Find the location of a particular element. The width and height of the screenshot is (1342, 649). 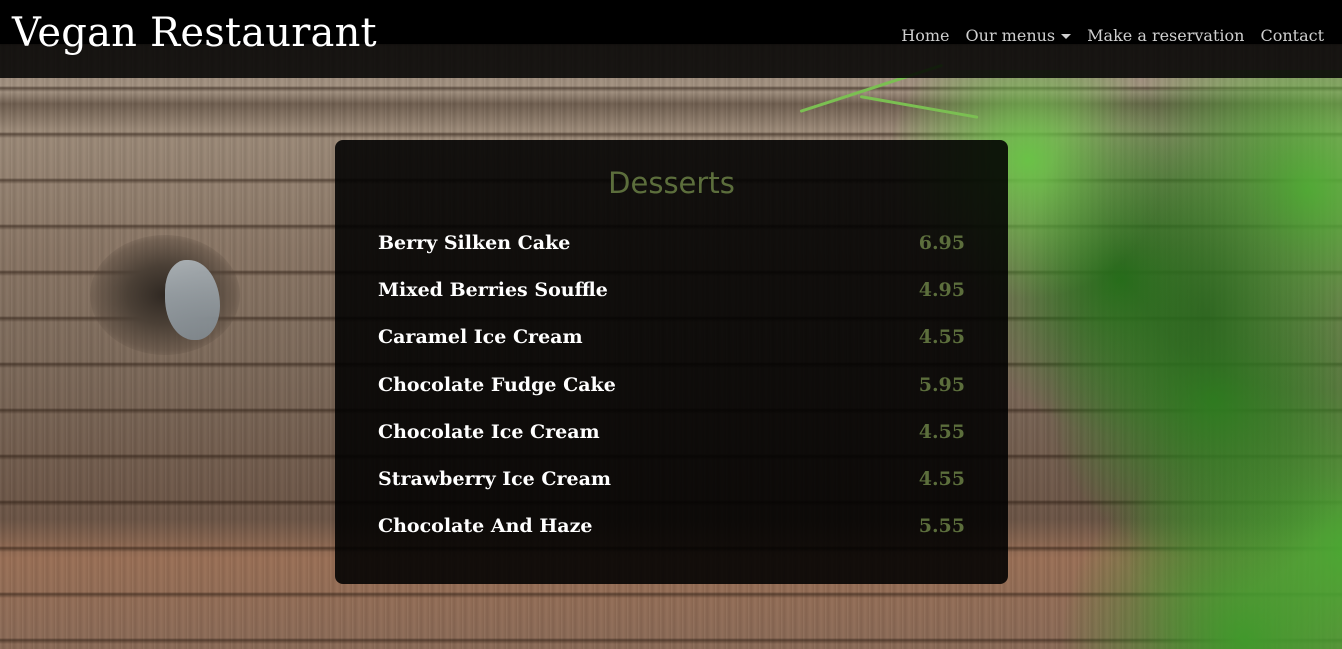

nav-home-link: Home is located at coordinates (925, 35).